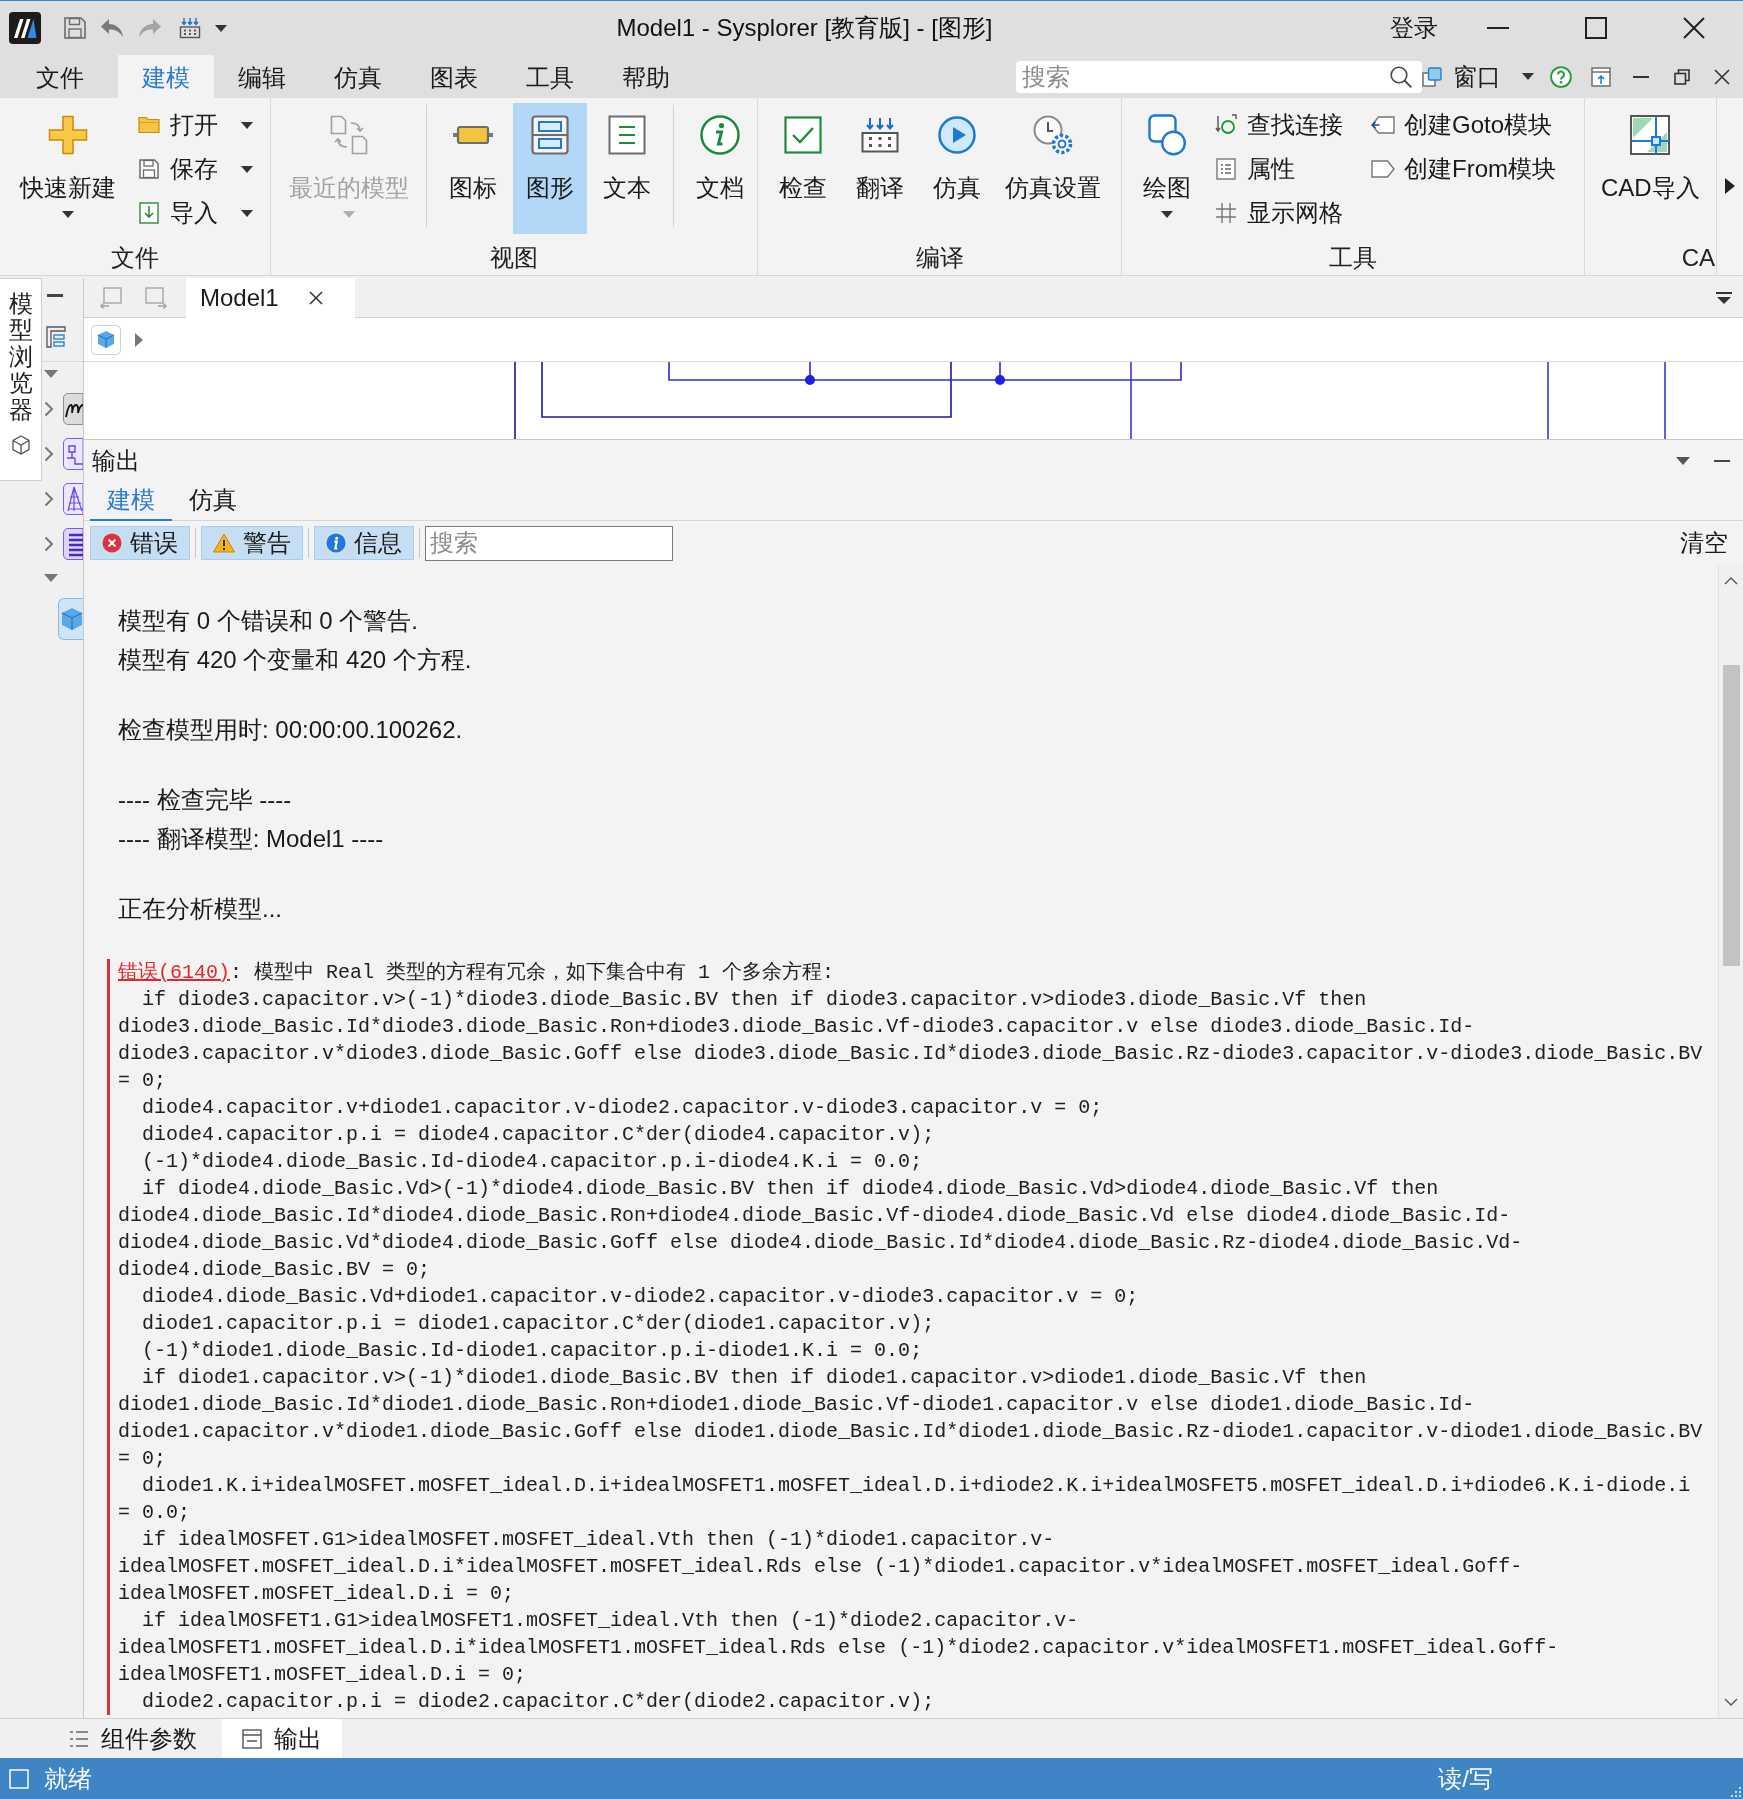 Image resolution: width=1743 pixels, height=1799 pixels. Describe the element at coordinates (131, 501) in the screenshot. I see `output-tab: 建模` at that location.